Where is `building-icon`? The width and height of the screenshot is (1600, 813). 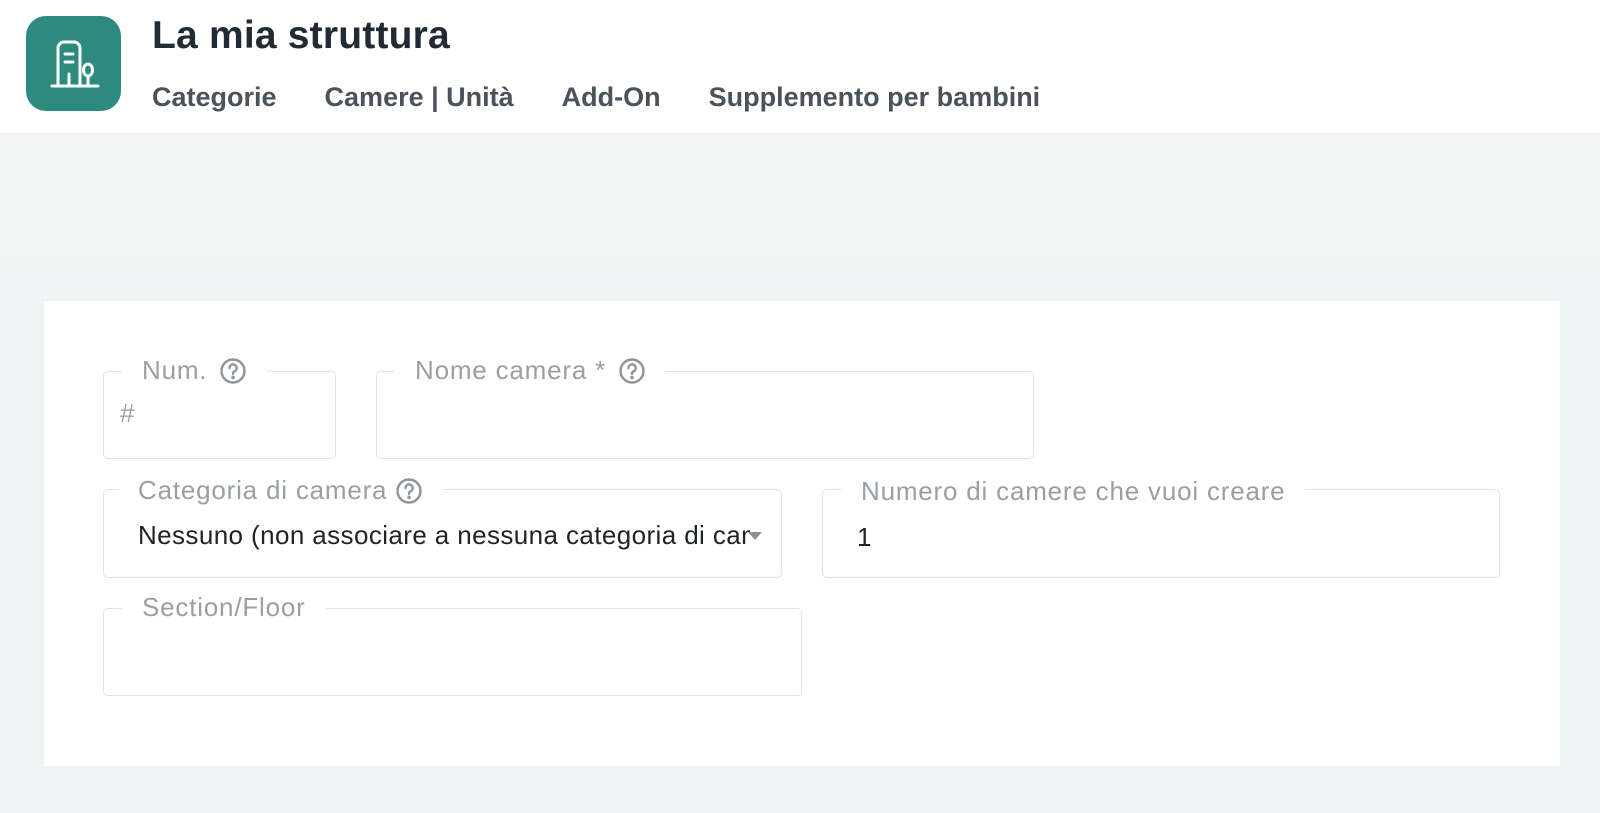
building-icon is located at coordinates (73, 63).